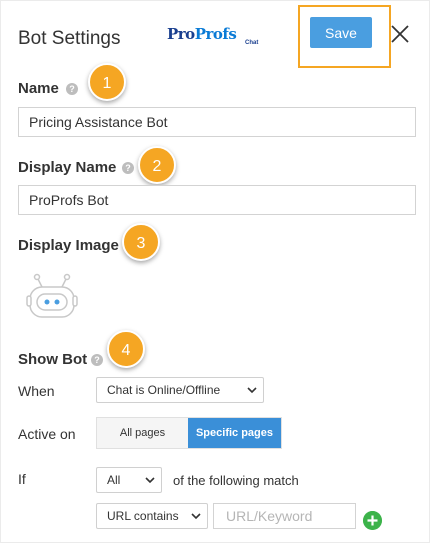 The width and height of the screenshot is (430, 543). Describe the element at coordinates (234, 433) in the screenshot. I see `toggle-specific-pages: Specific pages` at that location.